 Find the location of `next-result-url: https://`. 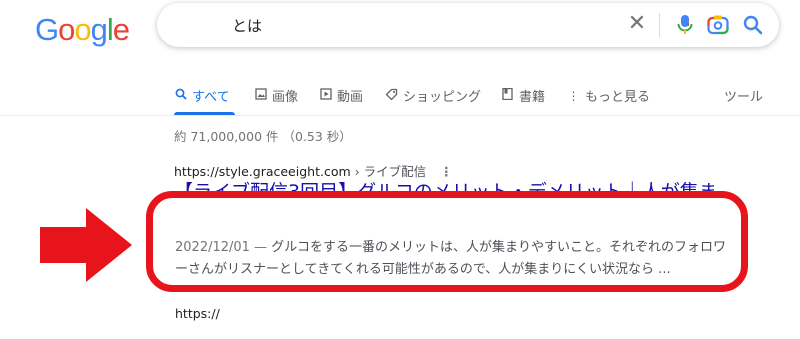

next-result-url: https:// is located at coordinates (197, 313).